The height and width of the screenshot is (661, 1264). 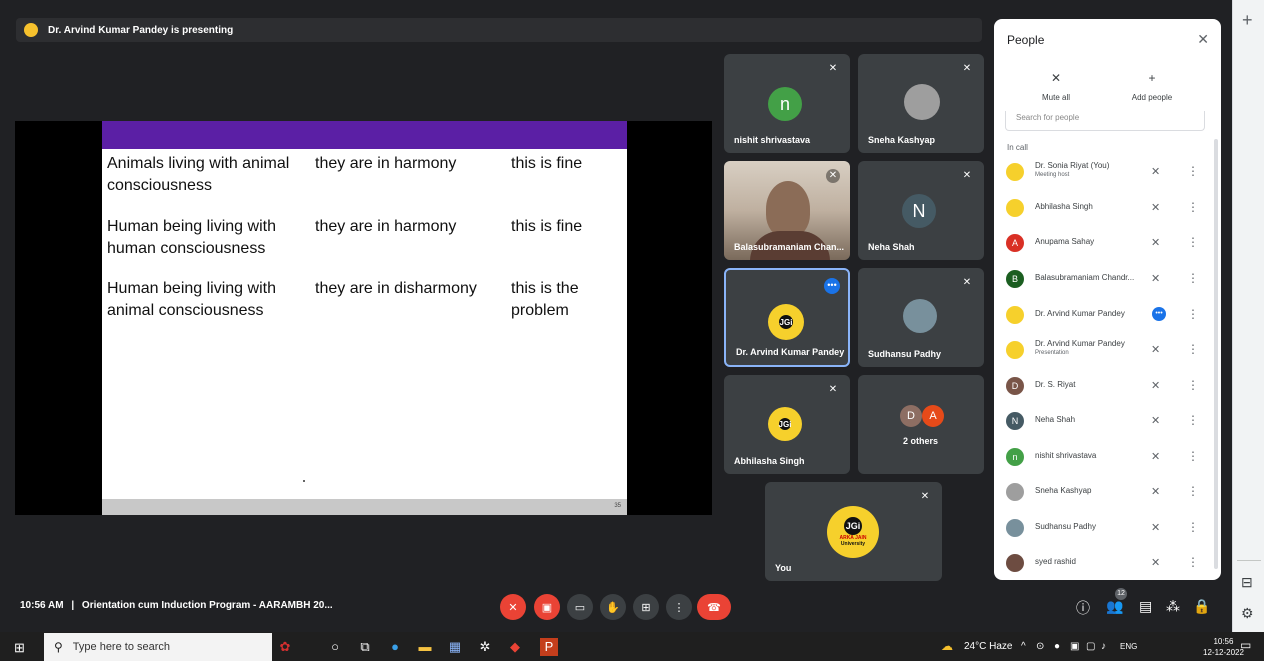 I want to click on participant-count-badge: 12, so click(x=1121, y=594).